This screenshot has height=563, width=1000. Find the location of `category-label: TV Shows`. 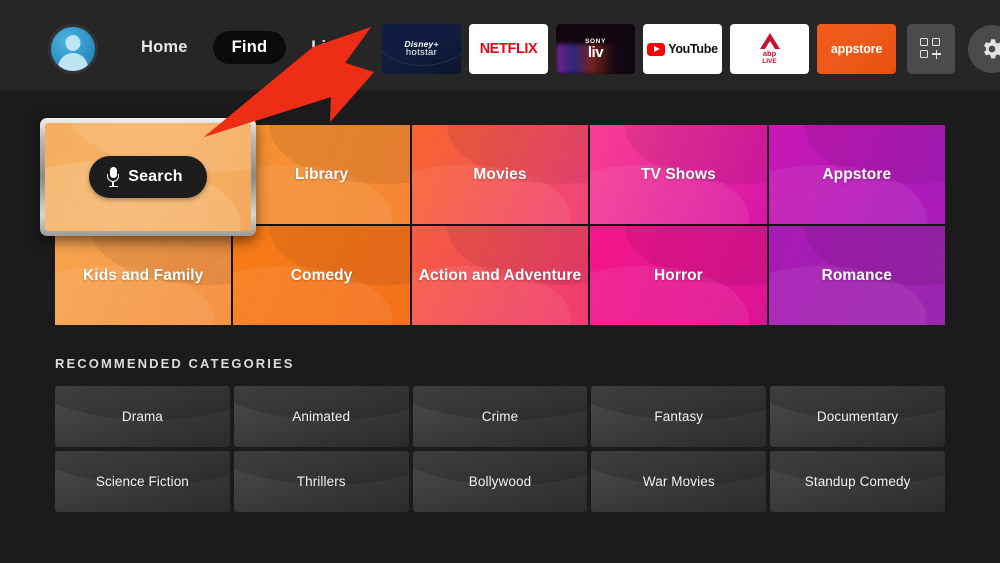

category-label: TV Shows is located at coordinates (678, 174).